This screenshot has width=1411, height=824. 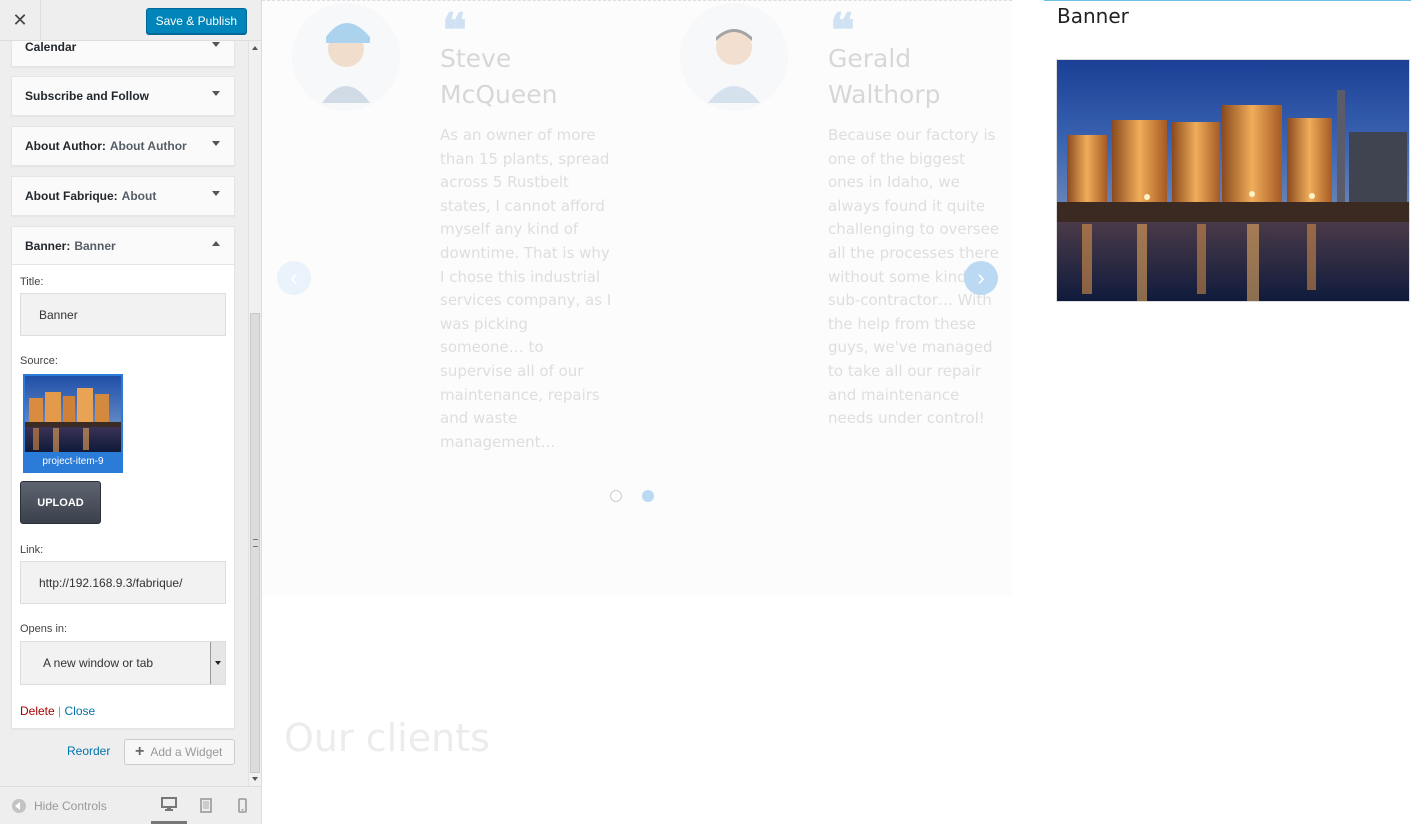 I want to click on scroll-up-arrow, so click(x=255, y=48).